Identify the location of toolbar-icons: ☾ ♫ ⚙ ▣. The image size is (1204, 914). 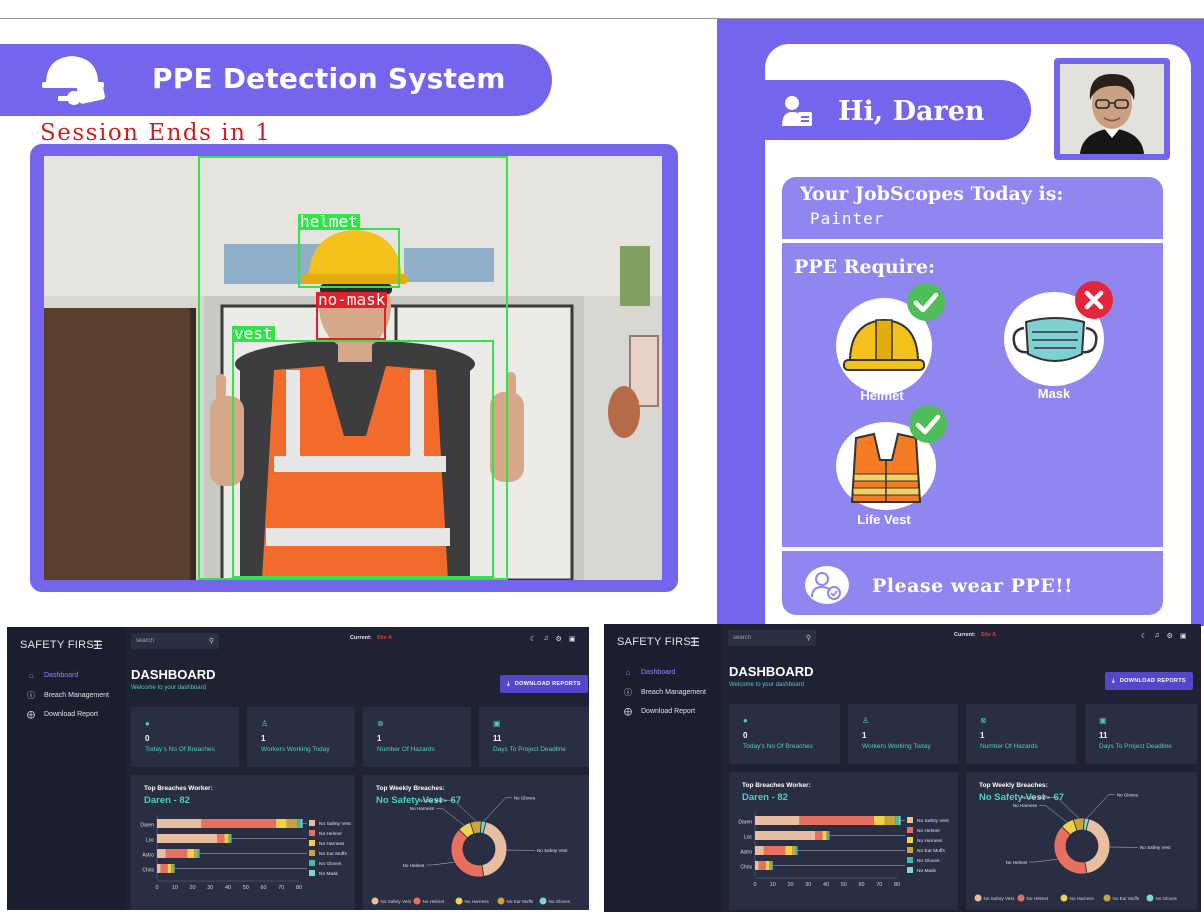
(552, 639).